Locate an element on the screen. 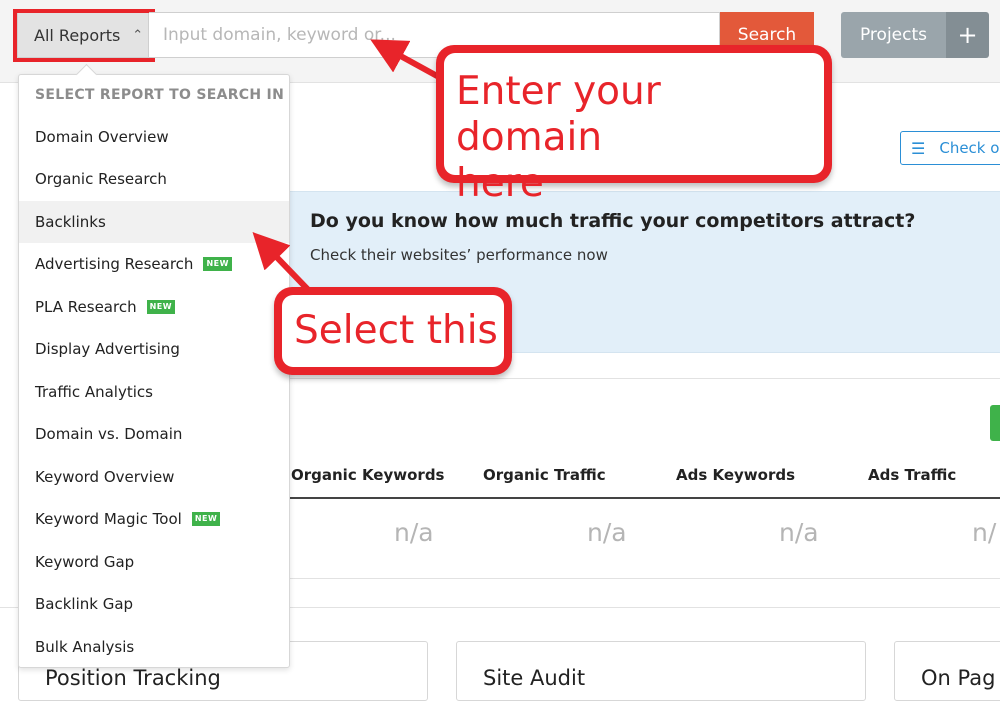 This screenshot has height=701, width=1000. menu-item-label: Traffic Analytics is located at coordinates (94, 392).